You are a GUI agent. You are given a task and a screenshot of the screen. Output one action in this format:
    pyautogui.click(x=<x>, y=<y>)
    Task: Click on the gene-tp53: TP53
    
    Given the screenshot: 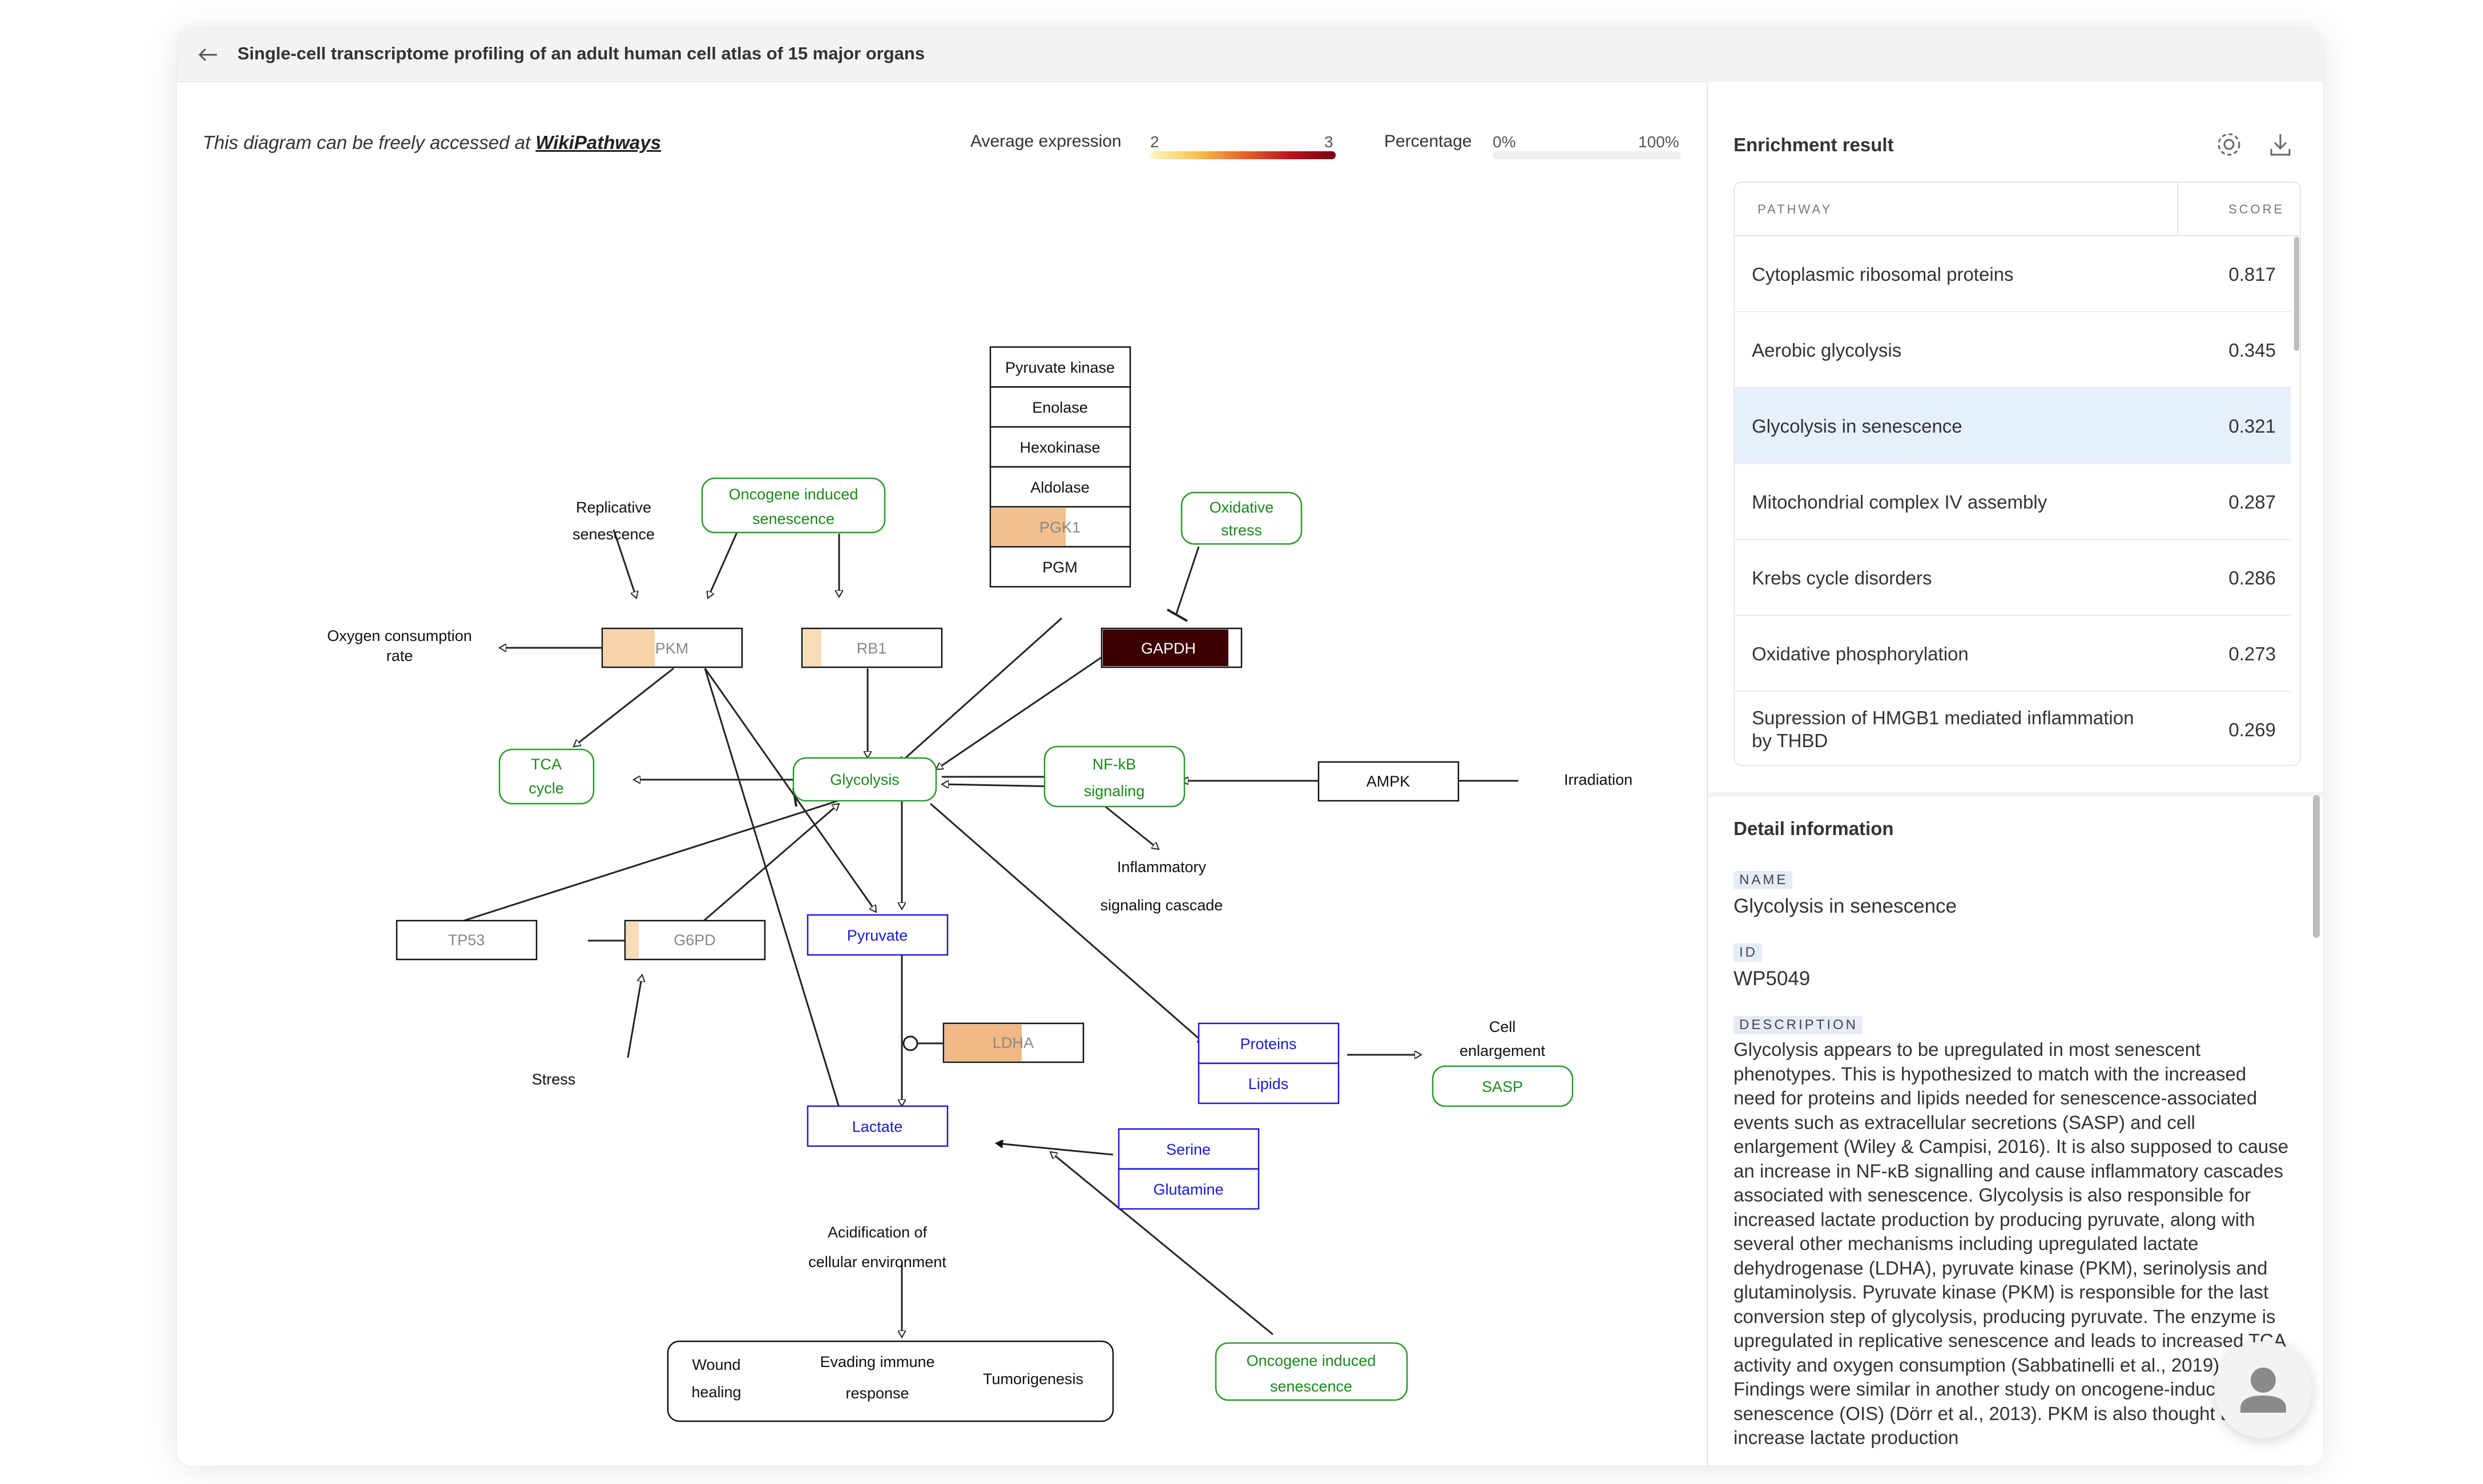 What is the action you would take?
    pyautogui.click(x=467, y=940)
    